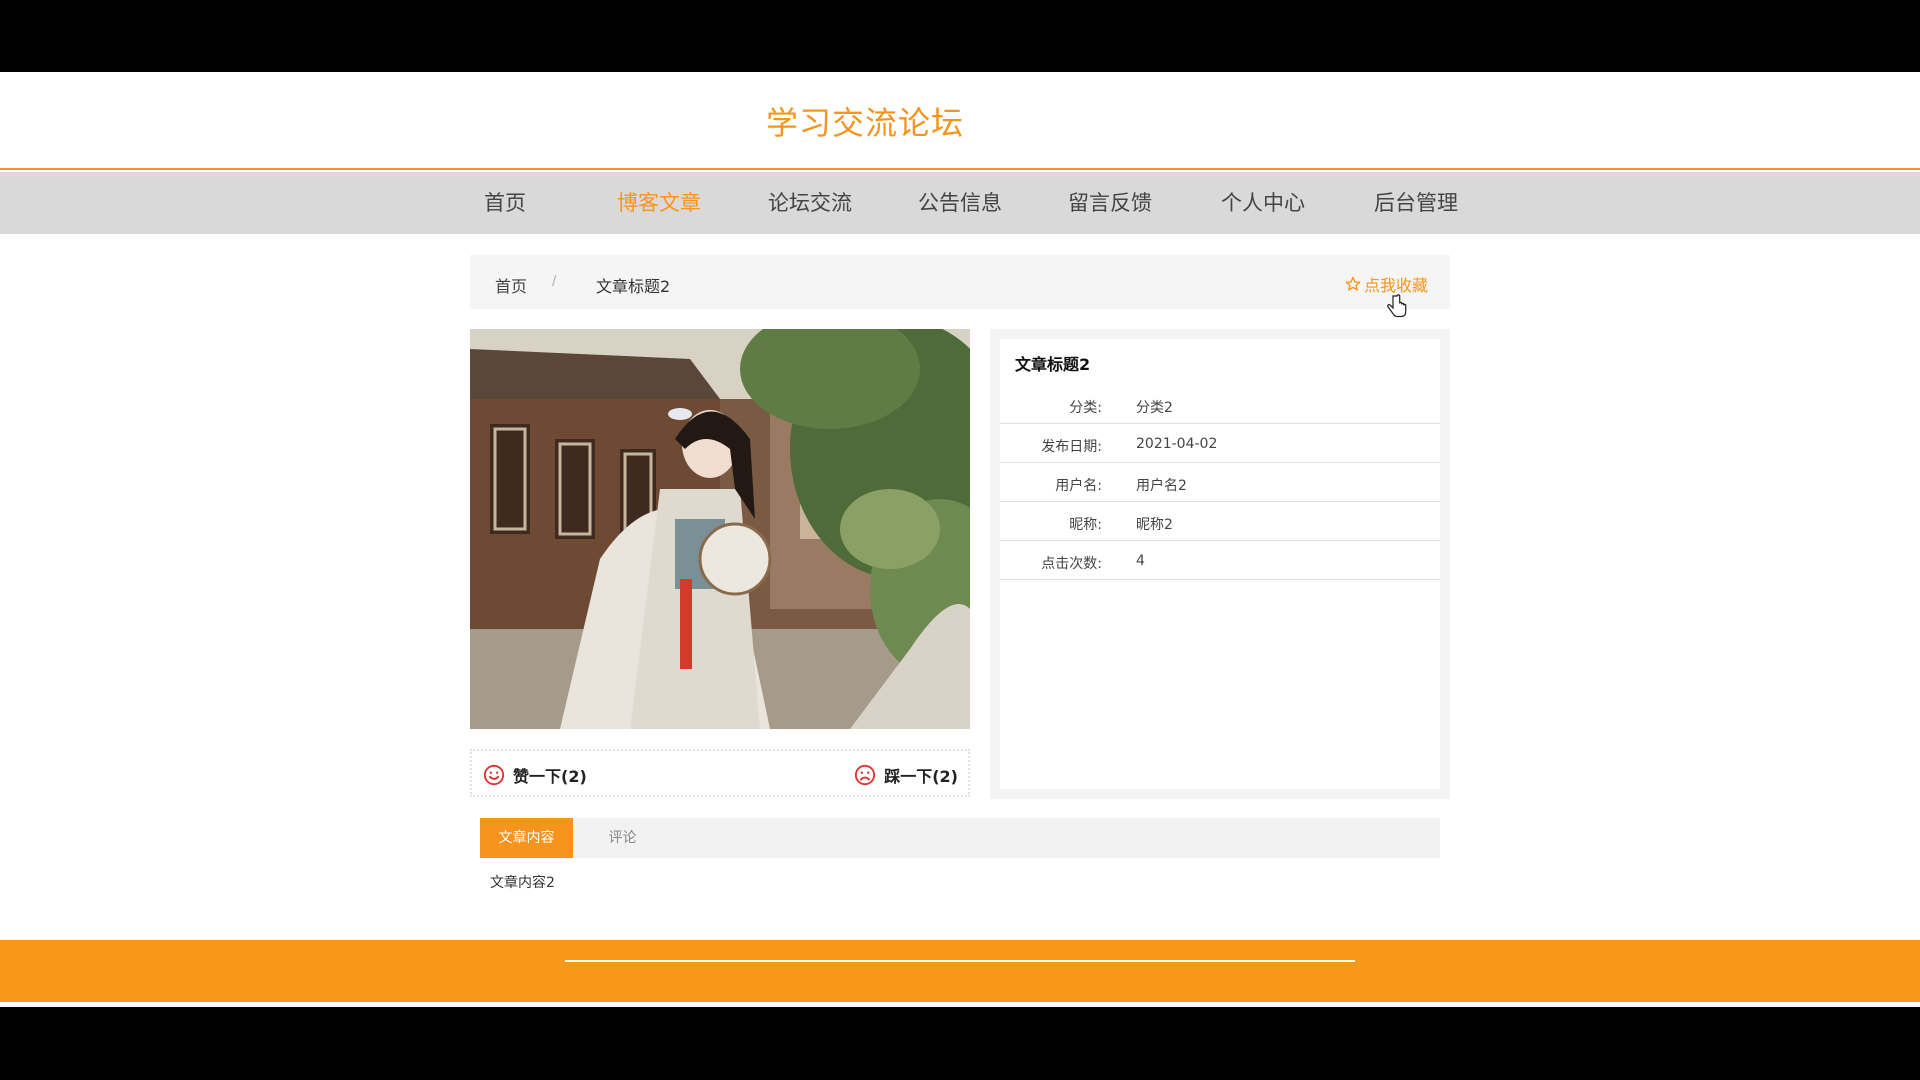 The image size is (1920, 1080). Describe the element at coordinates (494, 775) in the screenshot. I see `smile-icon` at that location.